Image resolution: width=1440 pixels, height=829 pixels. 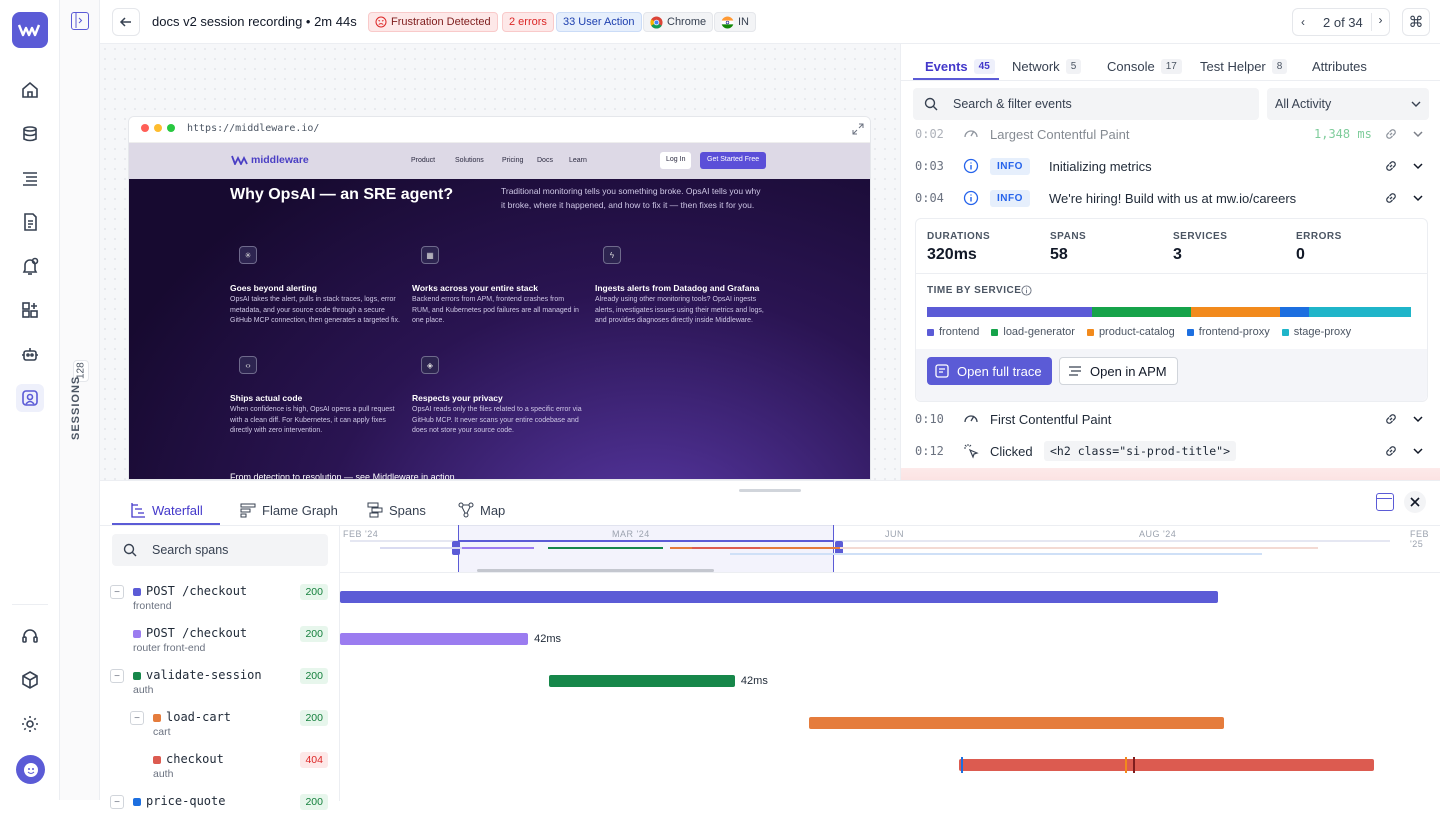 I want to click on span-row: POST /checkout router front-end 200, so click(x=220, y=640).